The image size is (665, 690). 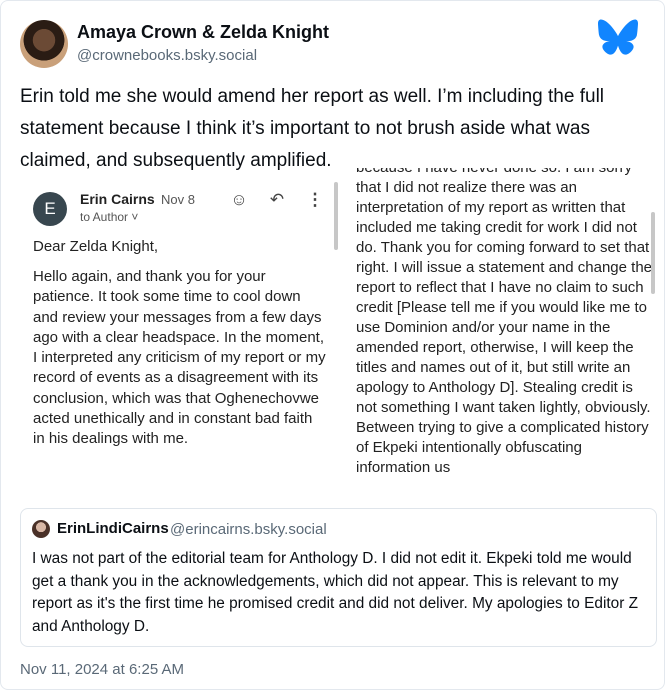 I want to click on sender-name: Erin Cairns, so click(x=117, y=199).